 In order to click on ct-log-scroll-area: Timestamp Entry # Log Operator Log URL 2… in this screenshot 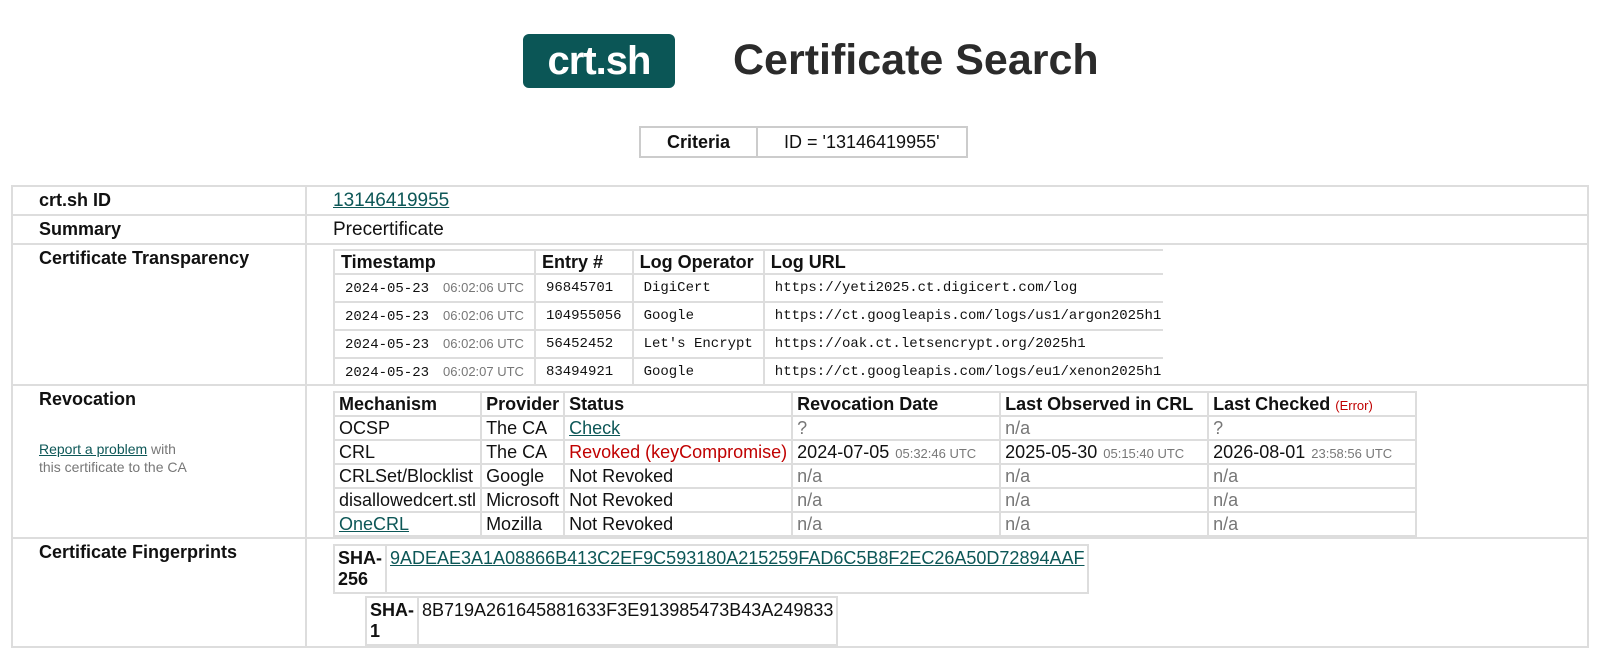, I will do `click(748, 316)`.